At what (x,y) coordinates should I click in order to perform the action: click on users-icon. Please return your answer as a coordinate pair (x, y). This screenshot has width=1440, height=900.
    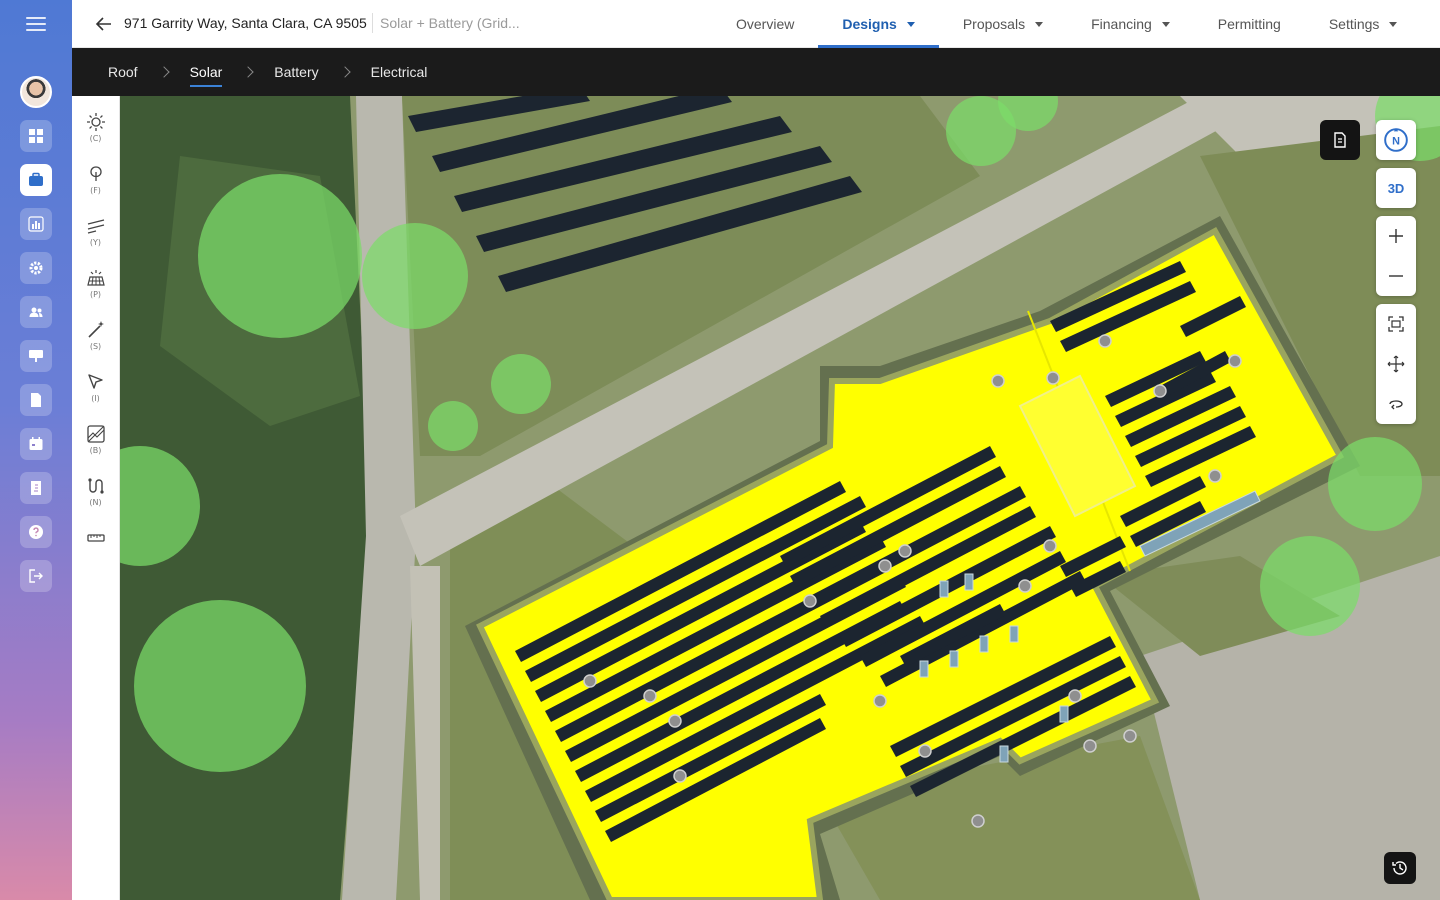
    Looking at the image, I should click on (36, 312).